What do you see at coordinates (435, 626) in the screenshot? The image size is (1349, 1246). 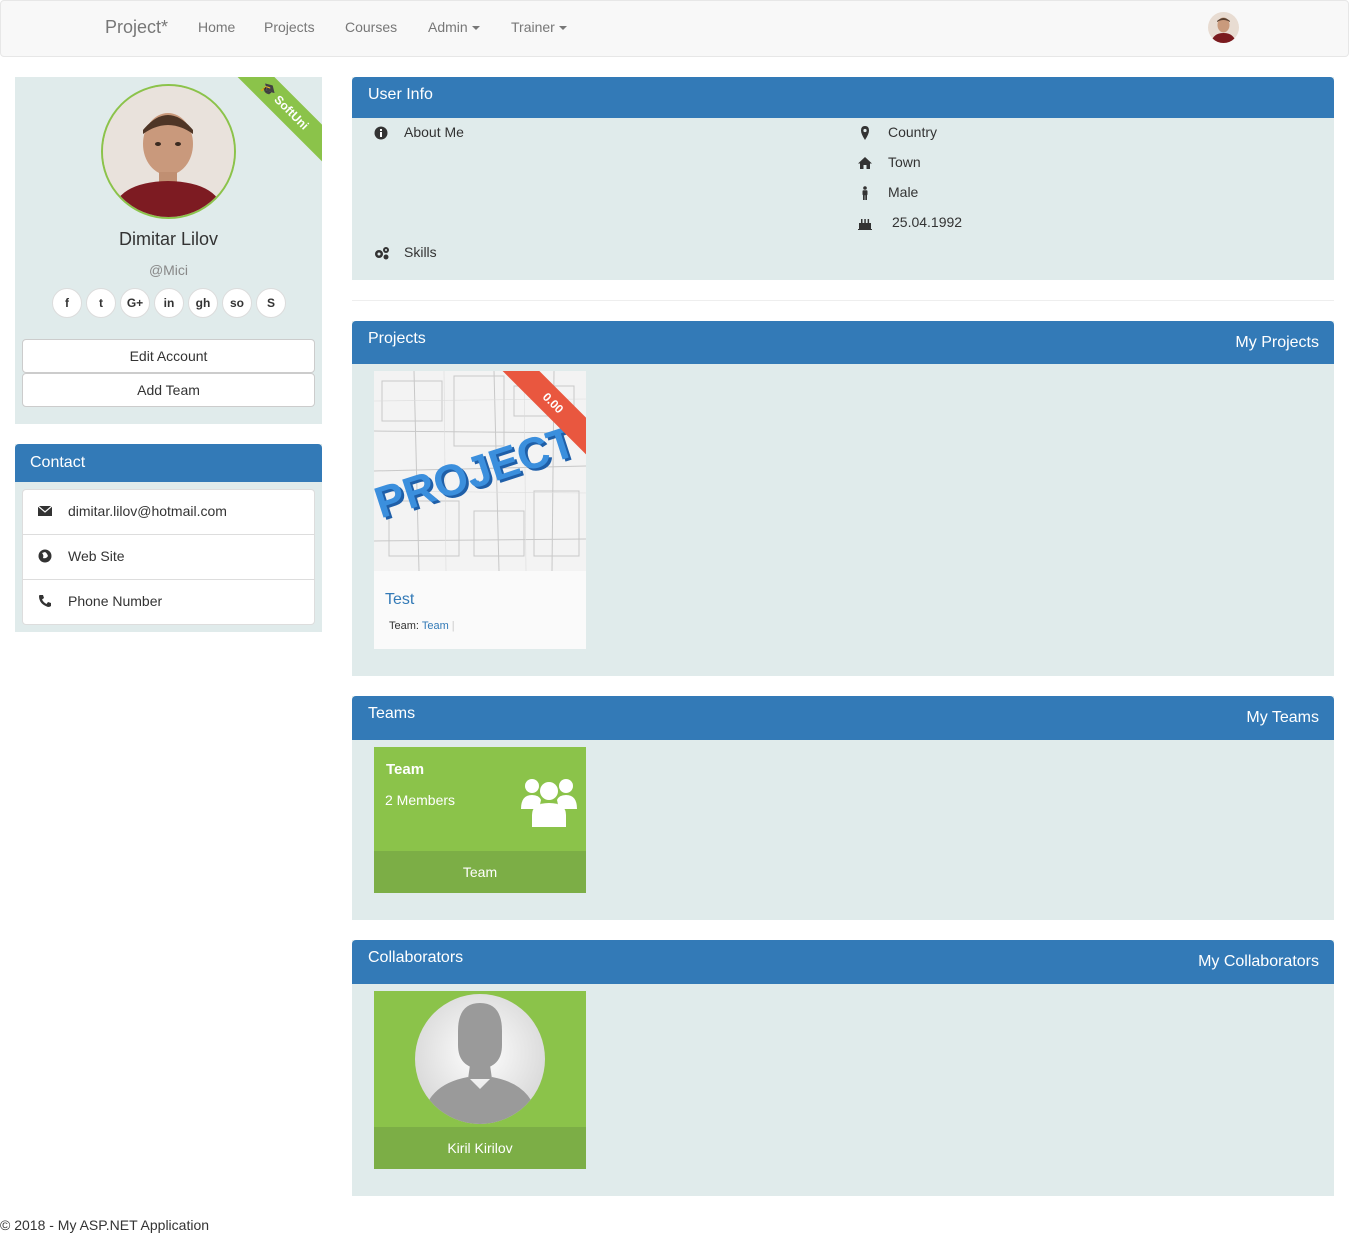 I see `project-team-link: Team` at bounding box center [435, 626].